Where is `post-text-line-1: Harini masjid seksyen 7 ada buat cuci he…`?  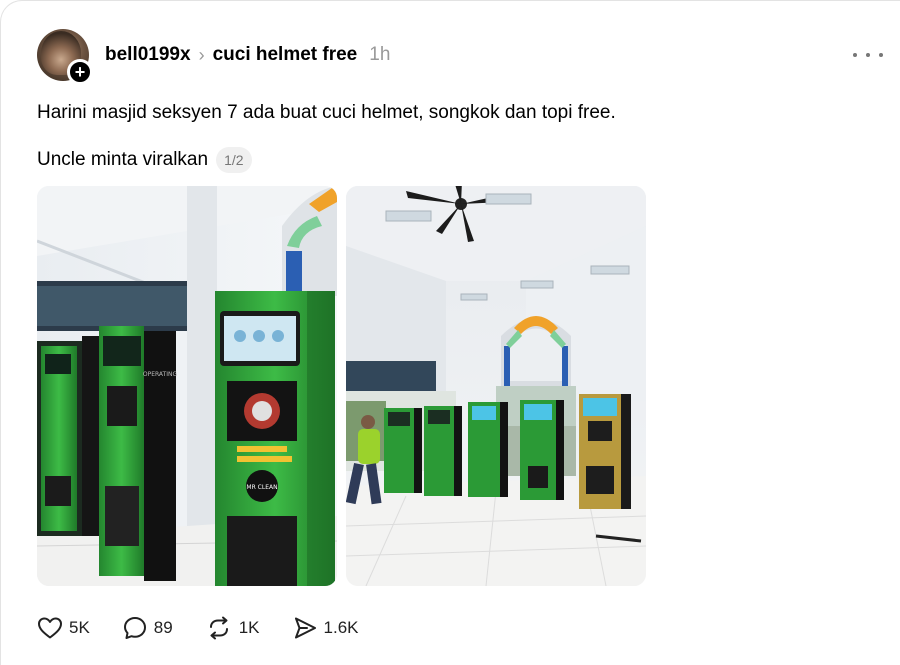
post-text-line-1: Harini masjid seksyen 7 ada buat cuci he… is located at coordinates (326, 112).